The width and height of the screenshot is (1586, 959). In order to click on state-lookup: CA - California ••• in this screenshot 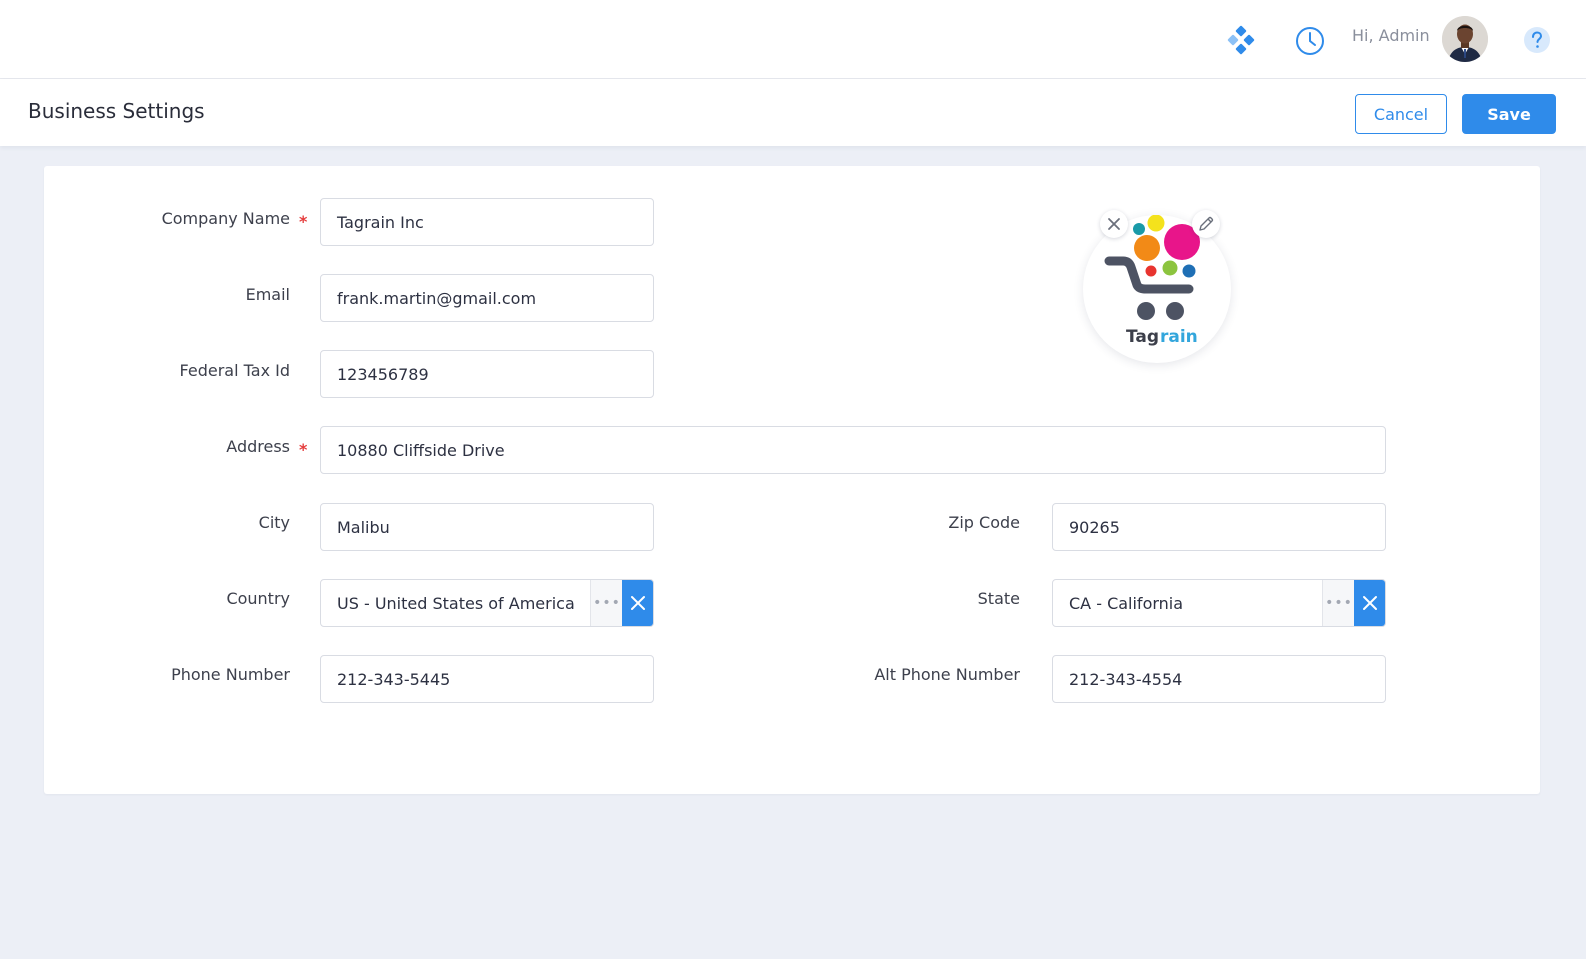, I will do `click(1219, 603)`.